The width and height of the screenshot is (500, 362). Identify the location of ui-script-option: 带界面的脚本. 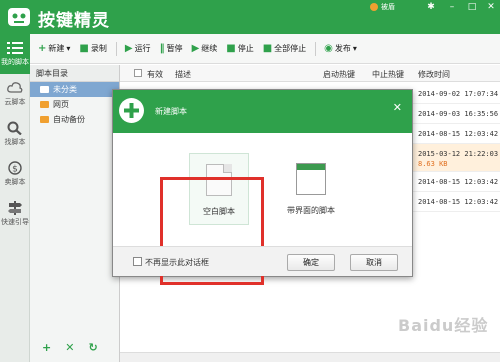
(311, 189).